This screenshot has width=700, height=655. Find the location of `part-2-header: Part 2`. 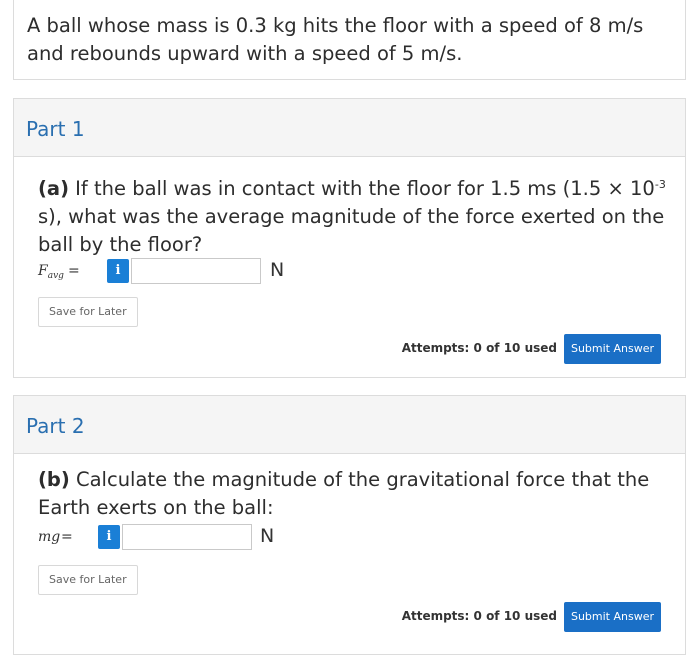

part-2-header: Part 2 is located at coordinates (349, 425).